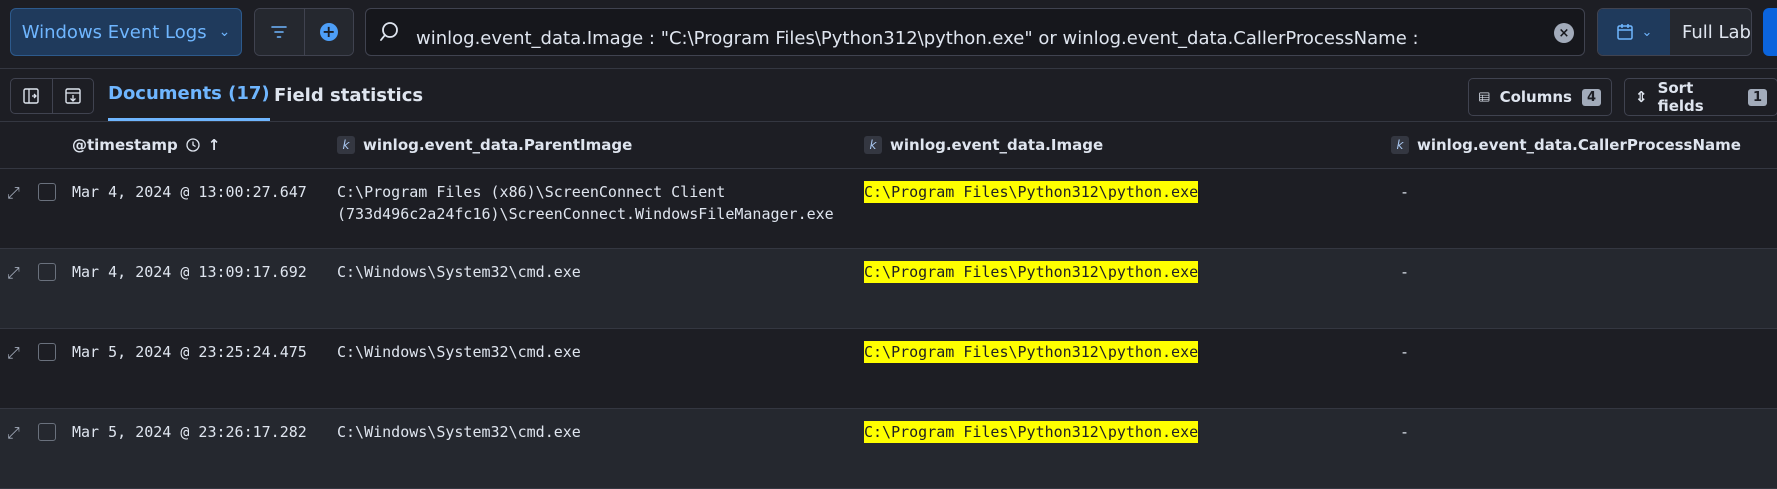 This screenshot has width=1777, height=489. Describe the element at coordinates (189, 432) in the screenshot. I see `cell-timestamp: Mar 5, 2024 @ 23:26:17.282` at that location.